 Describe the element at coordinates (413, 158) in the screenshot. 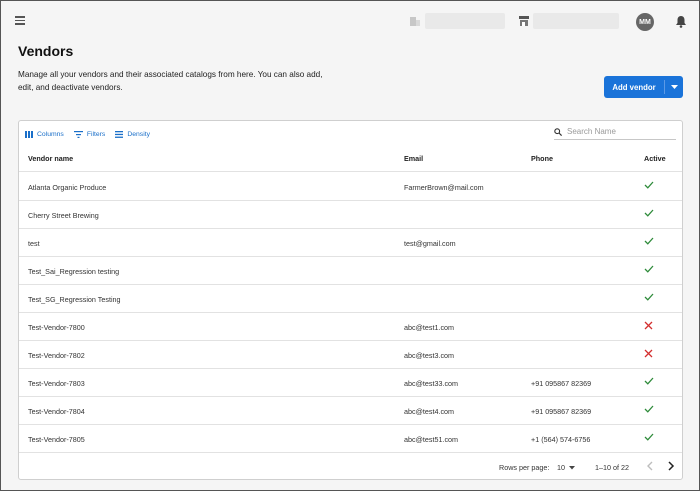

I see `column-header-email: Email` at that location.